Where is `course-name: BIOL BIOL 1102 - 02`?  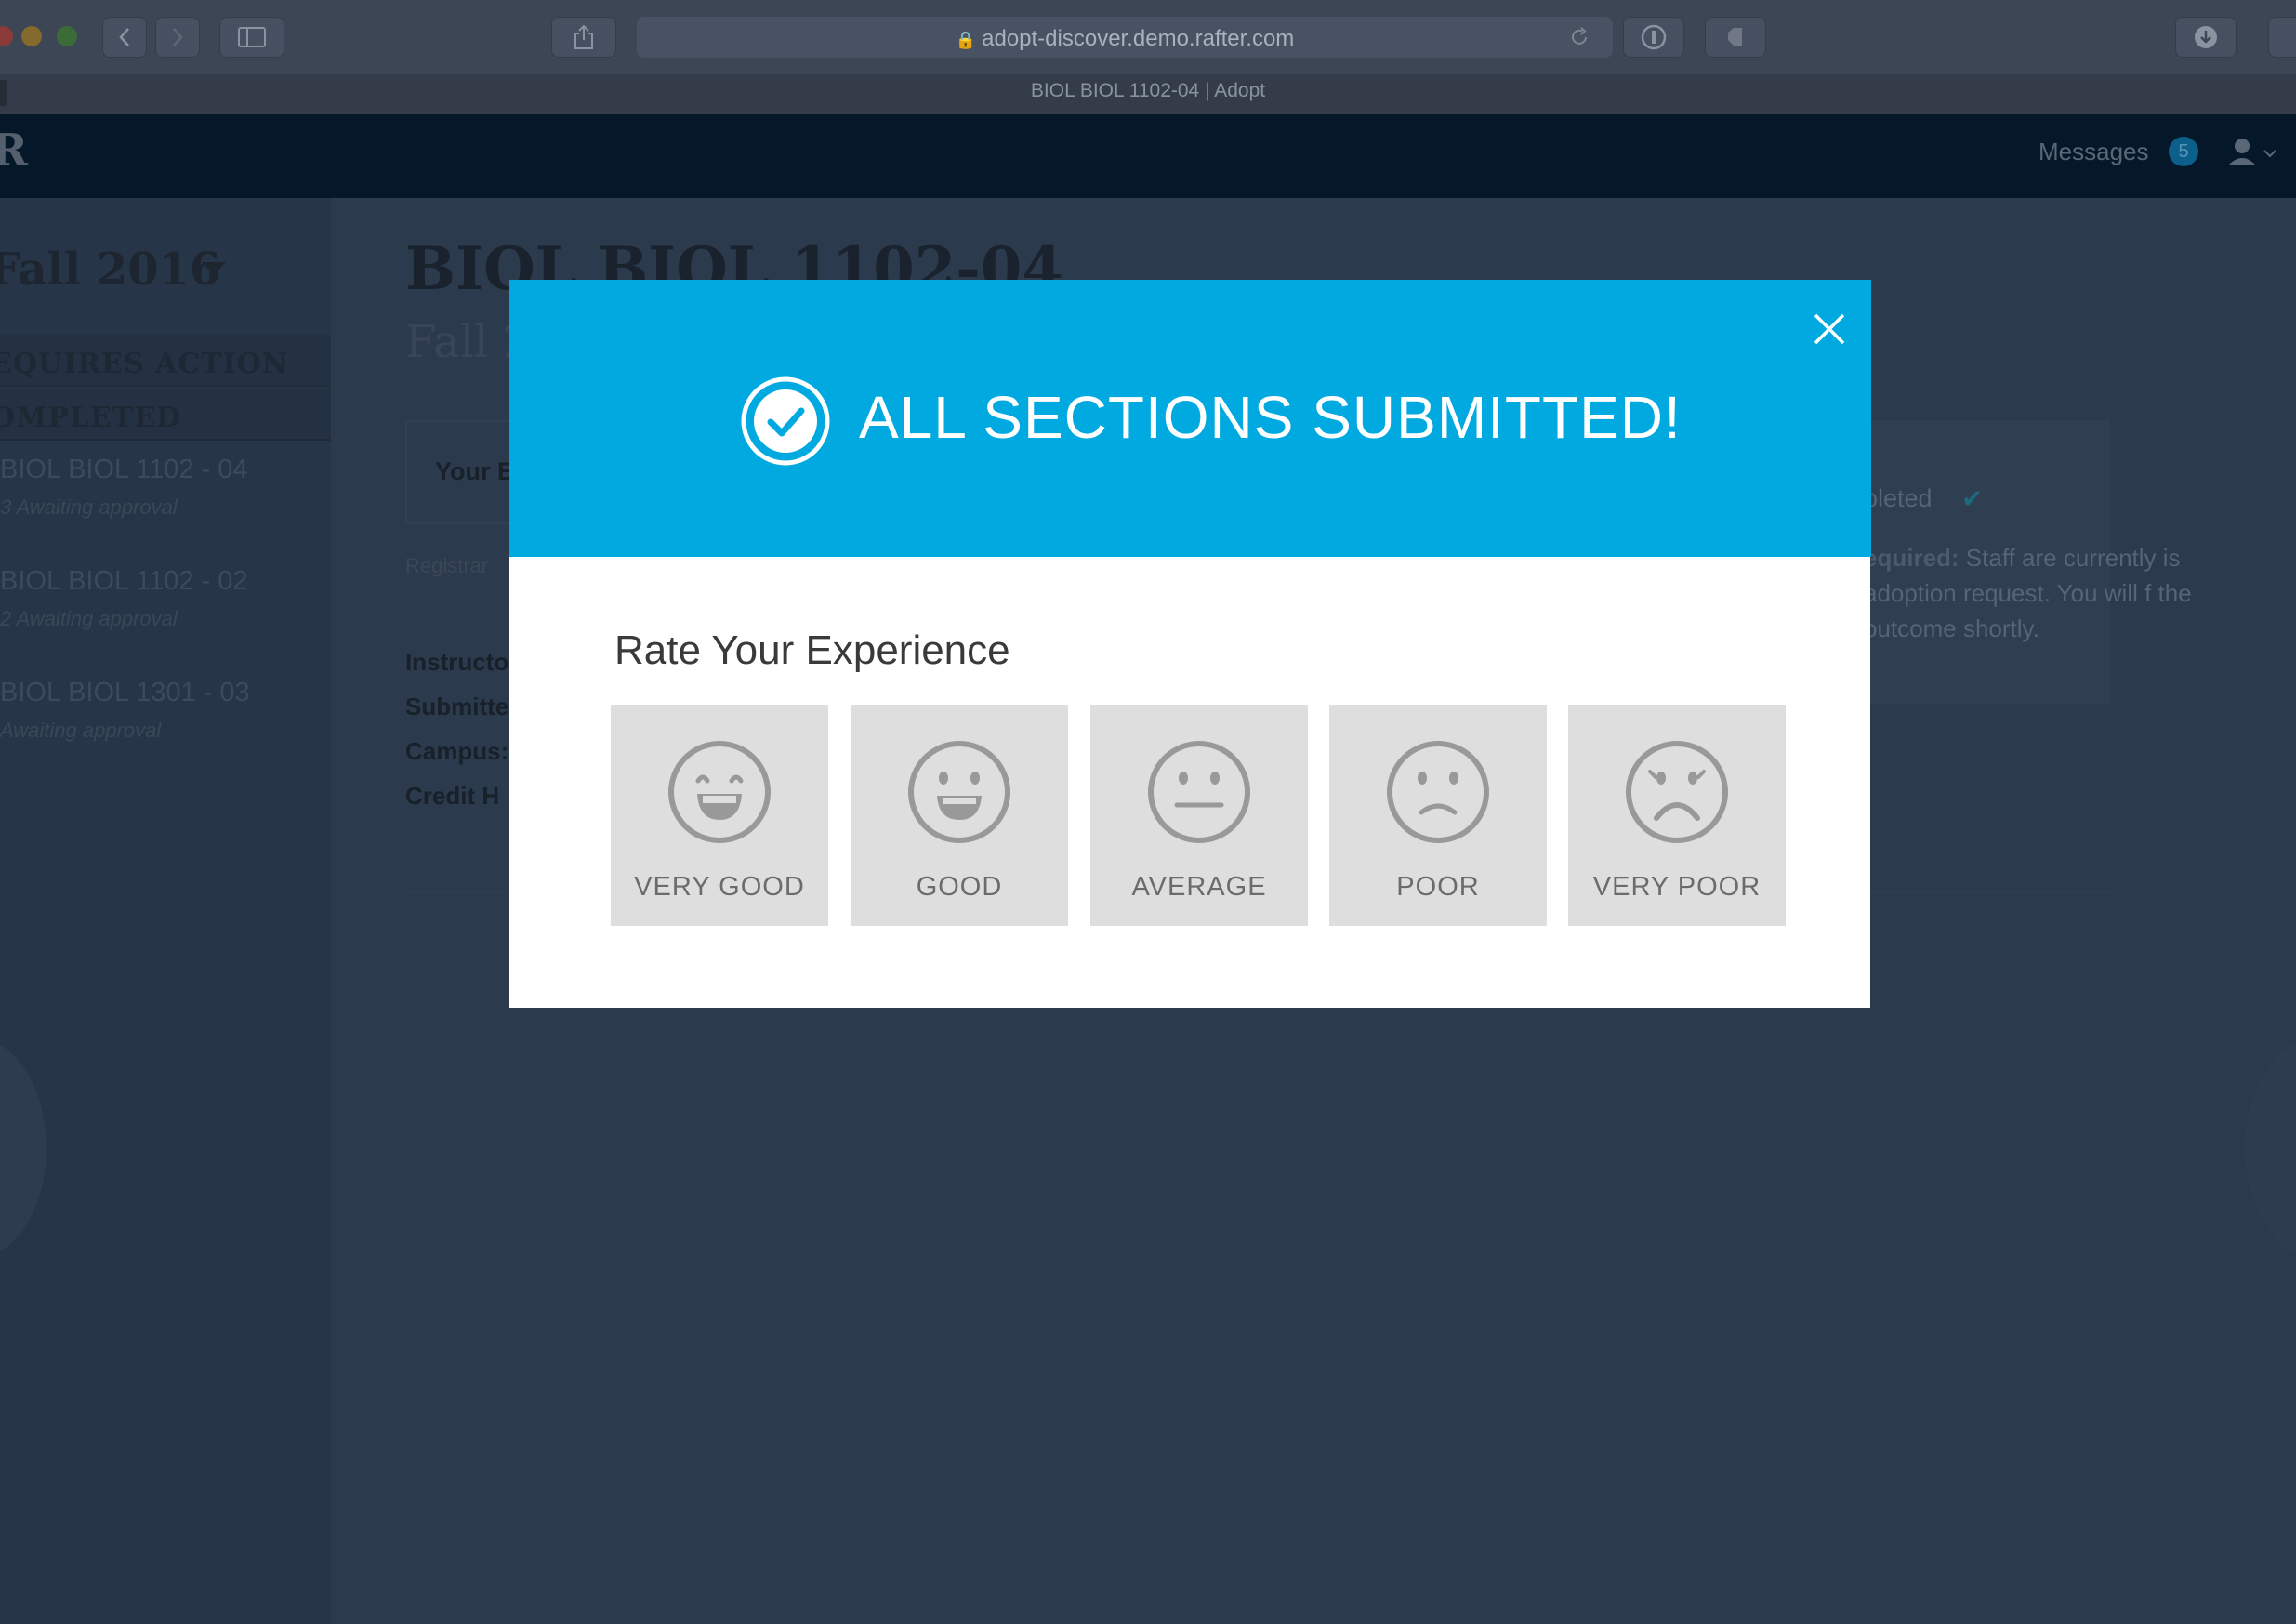 course-name: BIOL BIOL 1102 - 02 is located at coordinates (124, 581).